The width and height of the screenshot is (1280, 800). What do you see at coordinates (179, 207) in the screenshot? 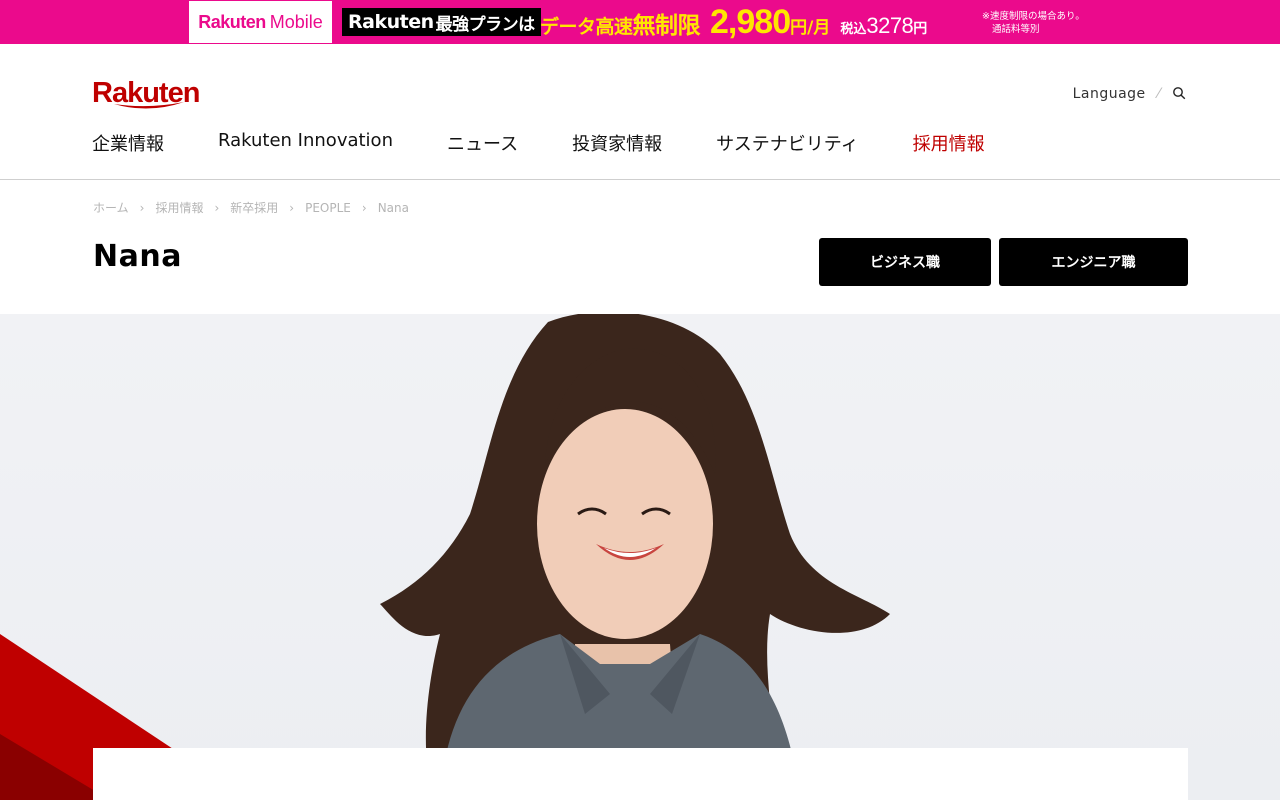
I see `breadcrumb-careers: 採用情報` at bounding box center [179, 207].